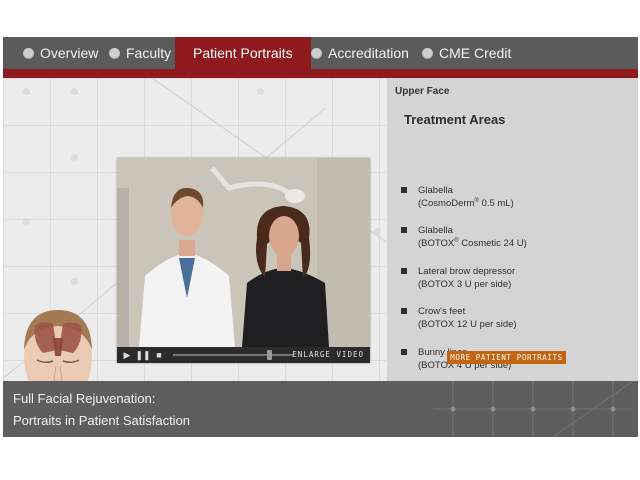 This screenshot has width=640, height=480. I want to click on video-scrubber, so click(269, 355).